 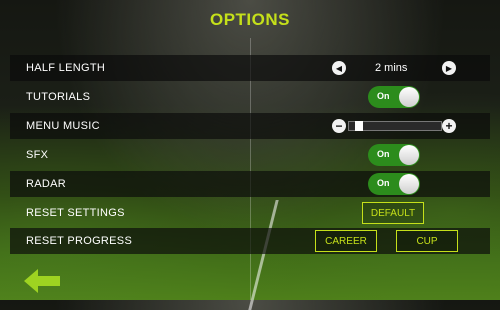 What do you see at coordinates (250, 126) in the screenshot?
I see `row-menu-music: MENU MUSIC − +` at bounding box center [250, 126].